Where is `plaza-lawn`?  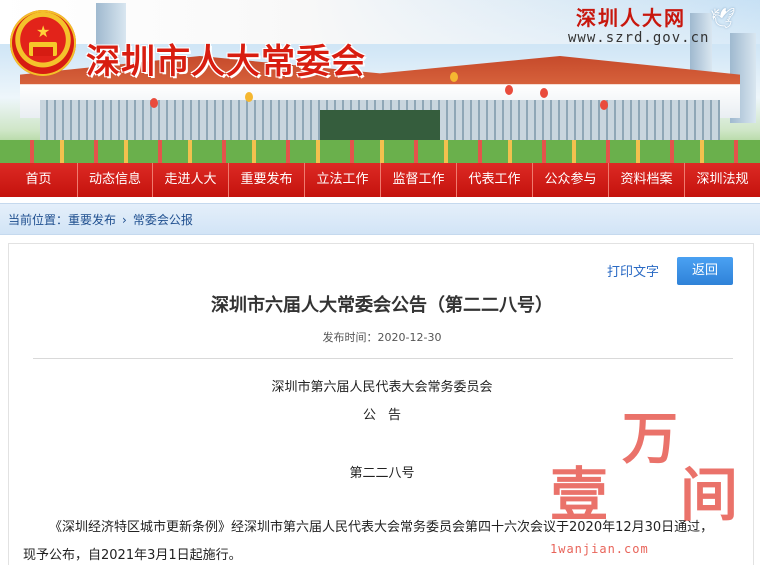 plaza-lawn is located at coordinates (380, 151).